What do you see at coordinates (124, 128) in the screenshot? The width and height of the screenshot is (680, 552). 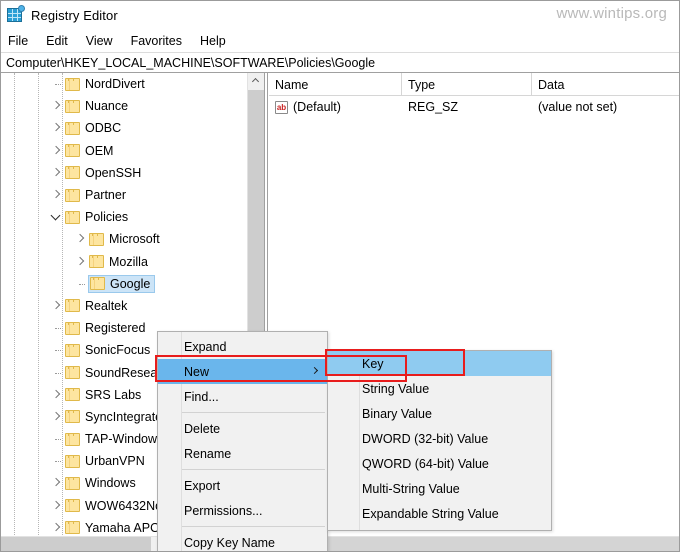 I see `tree-item-odbc: ODBC` at bounding box center [124, 128].